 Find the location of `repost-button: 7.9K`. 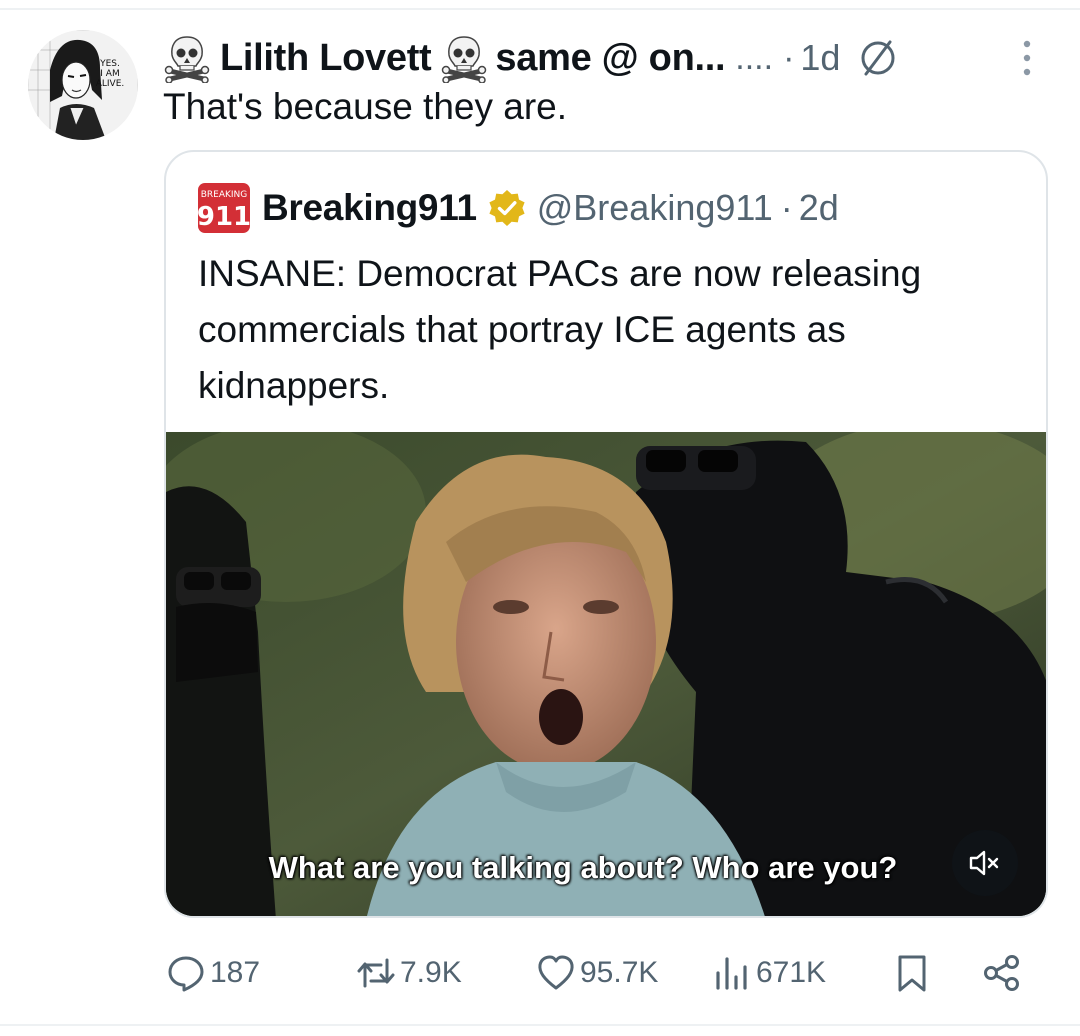

repost-button: 7.9K is located at coordinates (409, 973).